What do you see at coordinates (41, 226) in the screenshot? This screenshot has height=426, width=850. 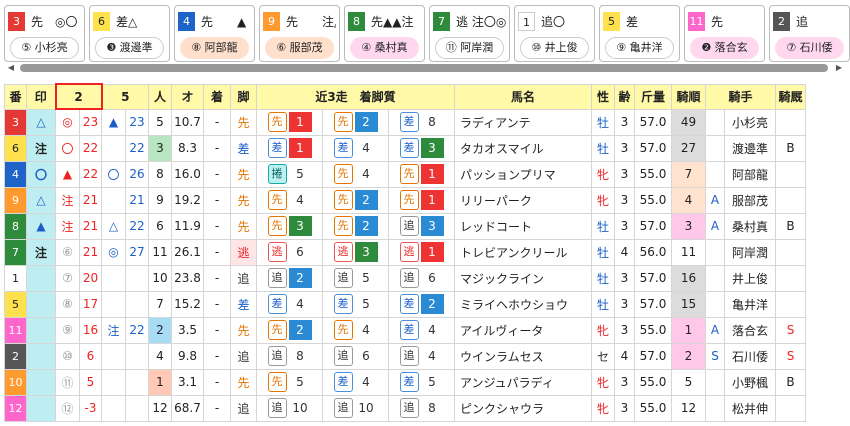 I see `mark-cell: ▲` at bounding box center [41, 226].